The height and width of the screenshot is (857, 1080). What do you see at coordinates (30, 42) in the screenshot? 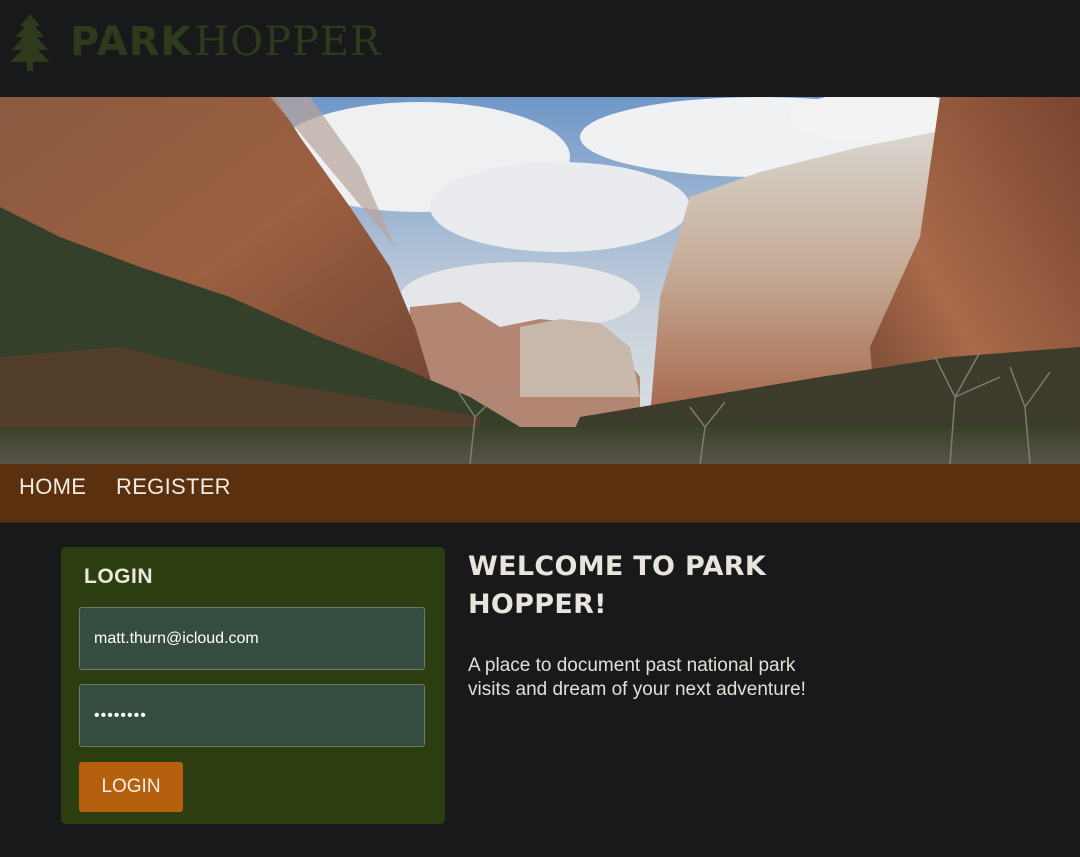
I see `pine-tree-icon` at bounding box center [30, 42].